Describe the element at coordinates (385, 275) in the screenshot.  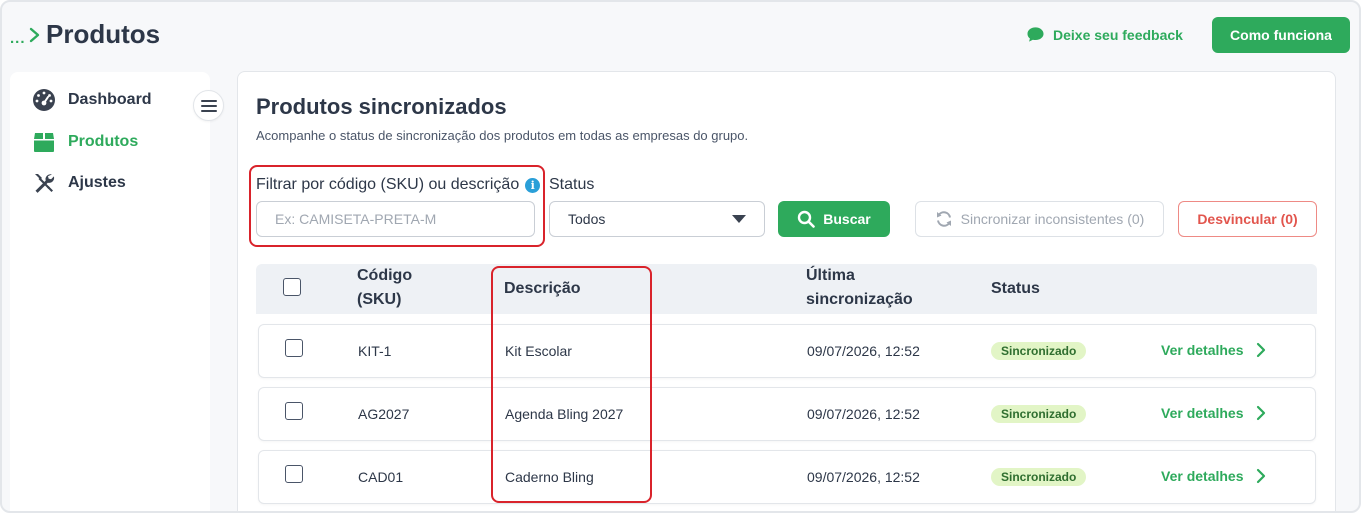
I see `column-header-code-line1: Código` at that location.